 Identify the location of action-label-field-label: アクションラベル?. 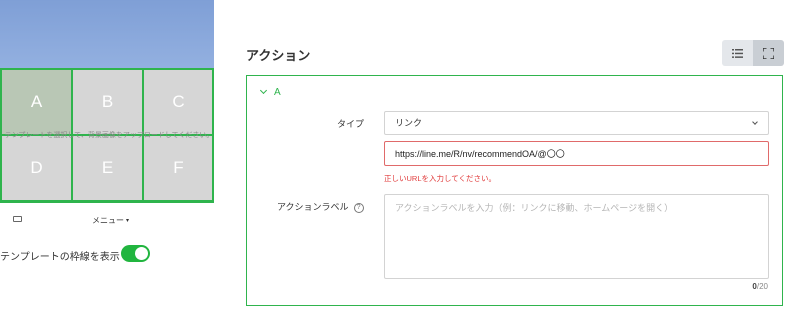
(320, 206).